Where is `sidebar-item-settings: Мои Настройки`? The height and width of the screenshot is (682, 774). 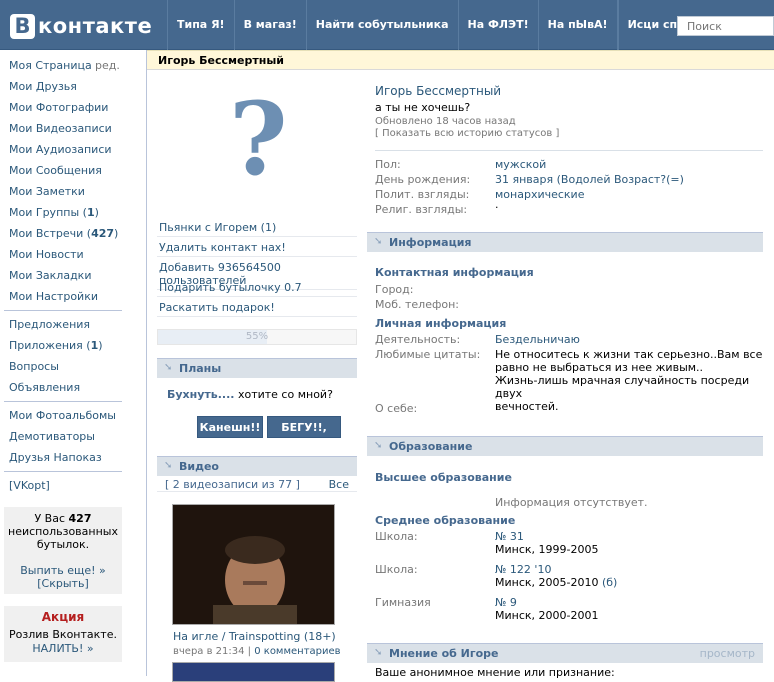
sidebar-item-settings: Мои Настройки is located at coordinates (53, 296).